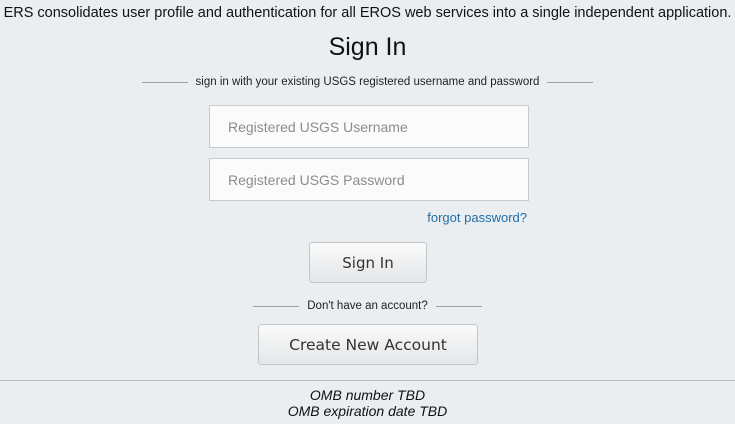 This screenshot has height=424, width=735. Describe the element at coordinates (369, 179) in the screenshot. I see `password-input` at that location.